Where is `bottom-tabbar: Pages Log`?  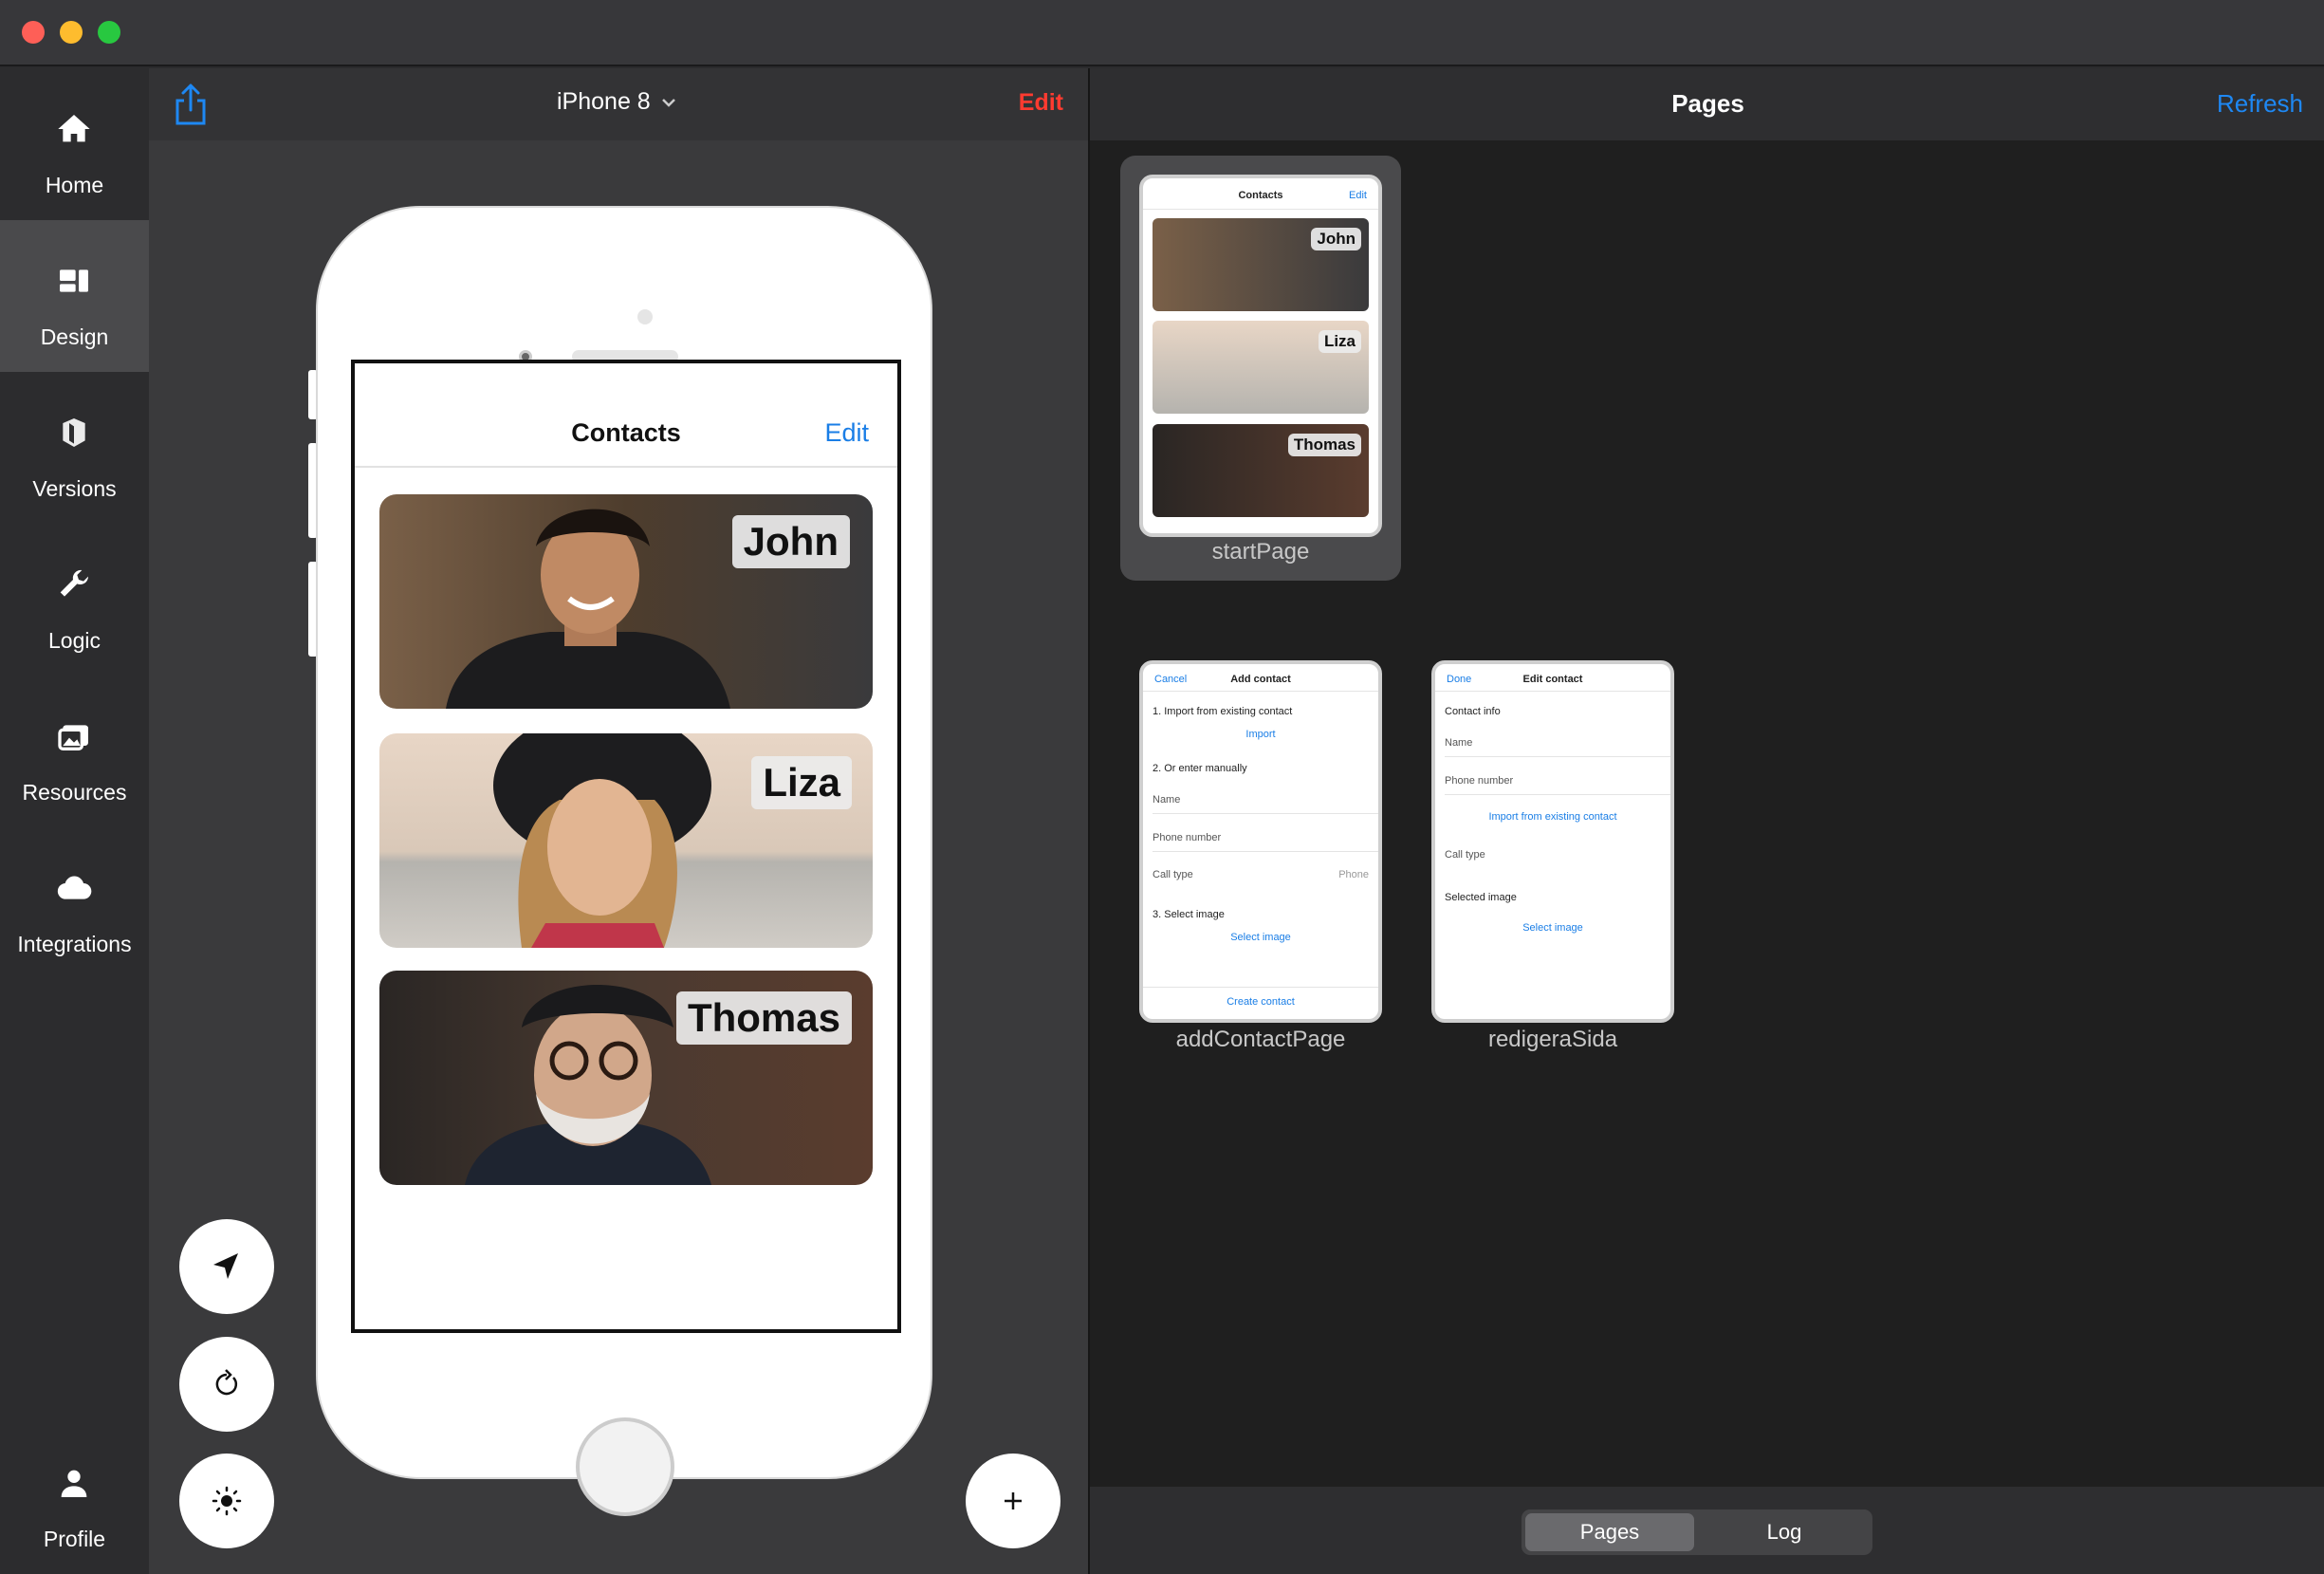 bottom-tabbar: Pages Log is located at coordinates (1707, 1530).